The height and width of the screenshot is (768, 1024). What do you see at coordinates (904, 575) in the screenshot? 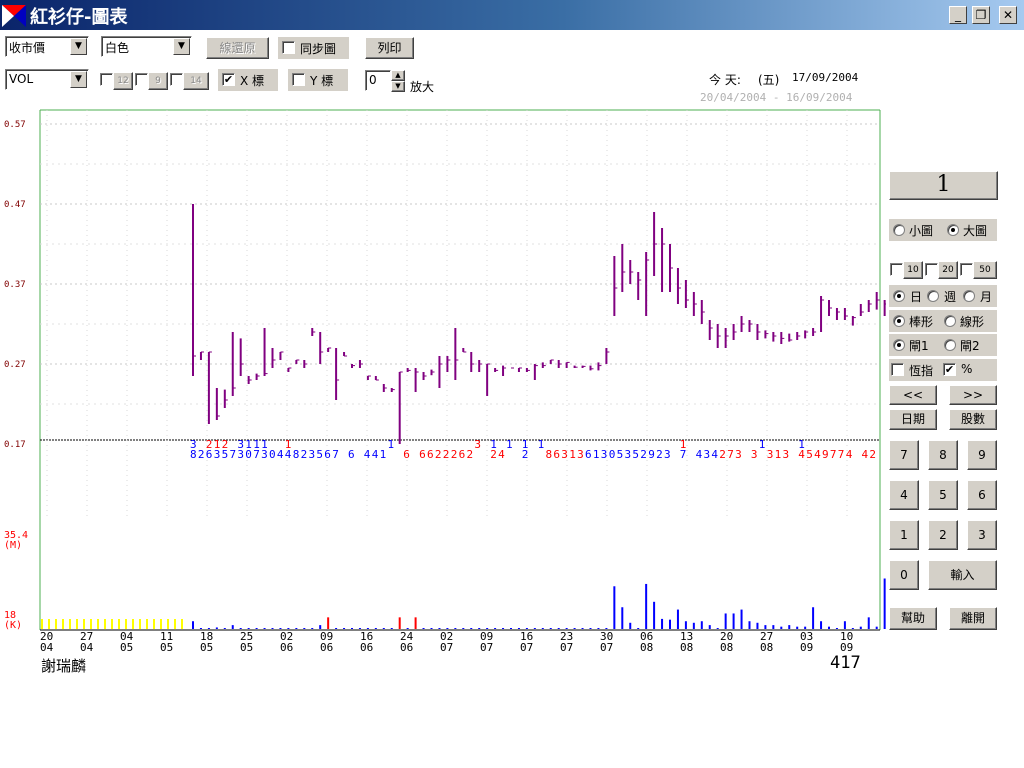
I see `key-0-button: 0` at bounding box center [904, 575].